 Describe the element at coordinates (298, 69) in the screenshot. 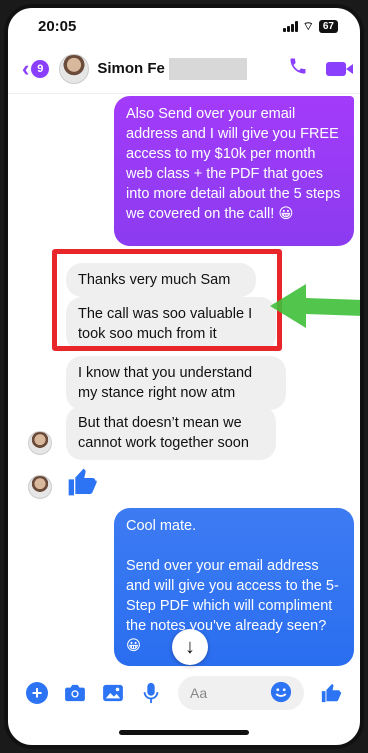

I see `phone-icon` at that location.